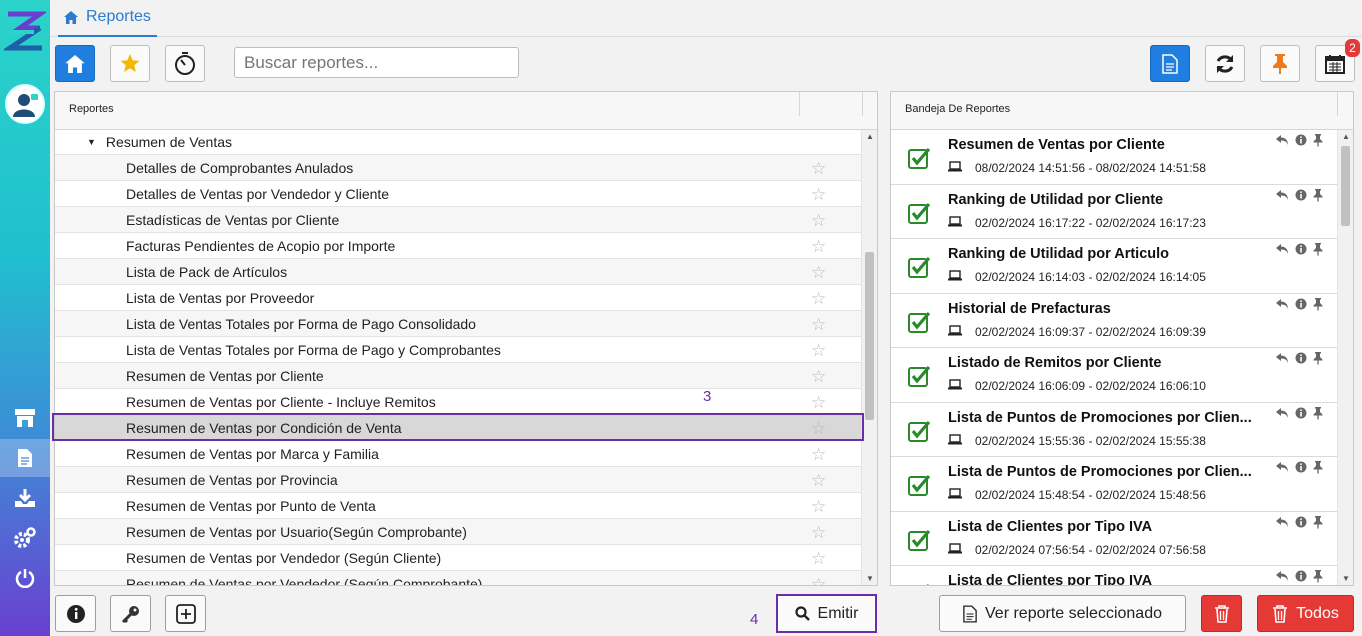 Image resolution: width=1362 pixels, height=636 pixels. I want to click on pin-button, so click(1280, 63).